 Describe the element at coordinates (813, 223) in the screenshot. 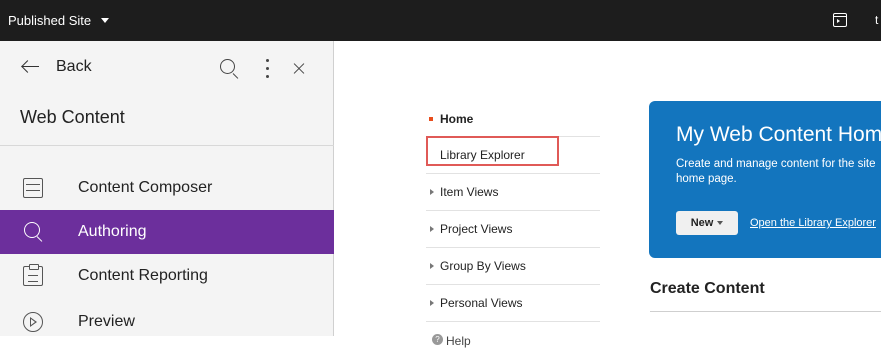

I see `open-library-explorer-link: Open the Library Explorer` at that location.